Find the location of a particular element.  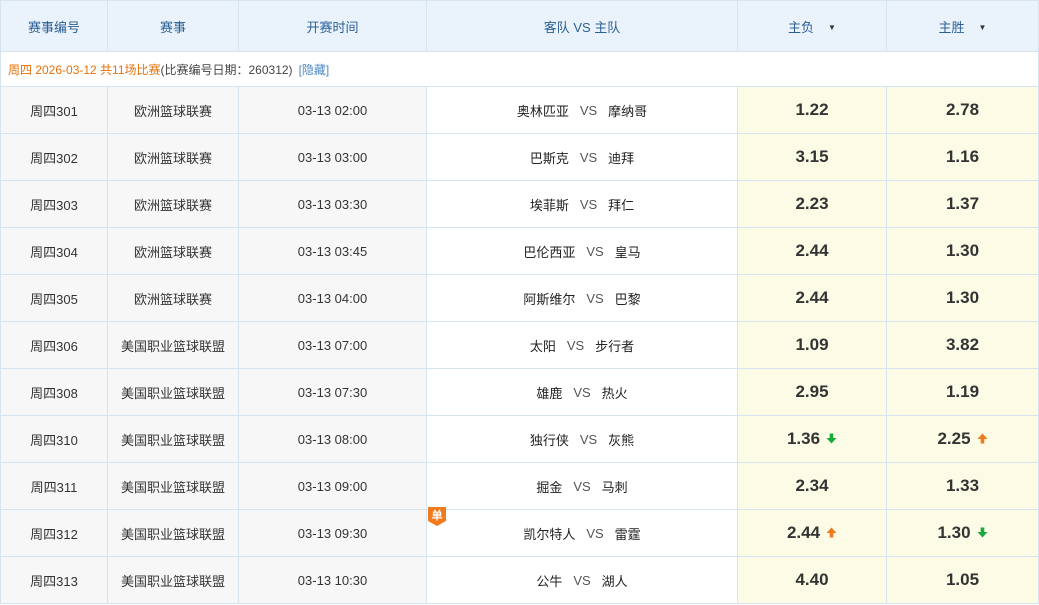

match-no-cell: 周四306 is located at coordinates (54, 345).